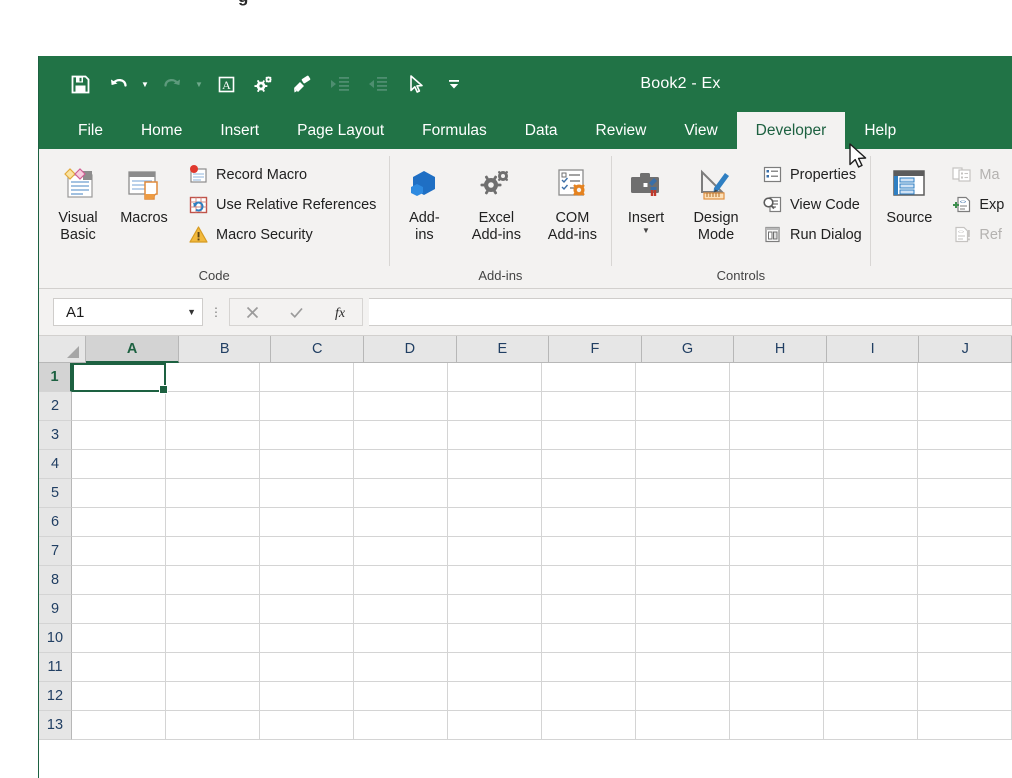 This screenshot has width=1012, height=778. Describe the element at coordinates (716, 203) in the screenshot. I see `design-mode-button: Design Mode` at that location.